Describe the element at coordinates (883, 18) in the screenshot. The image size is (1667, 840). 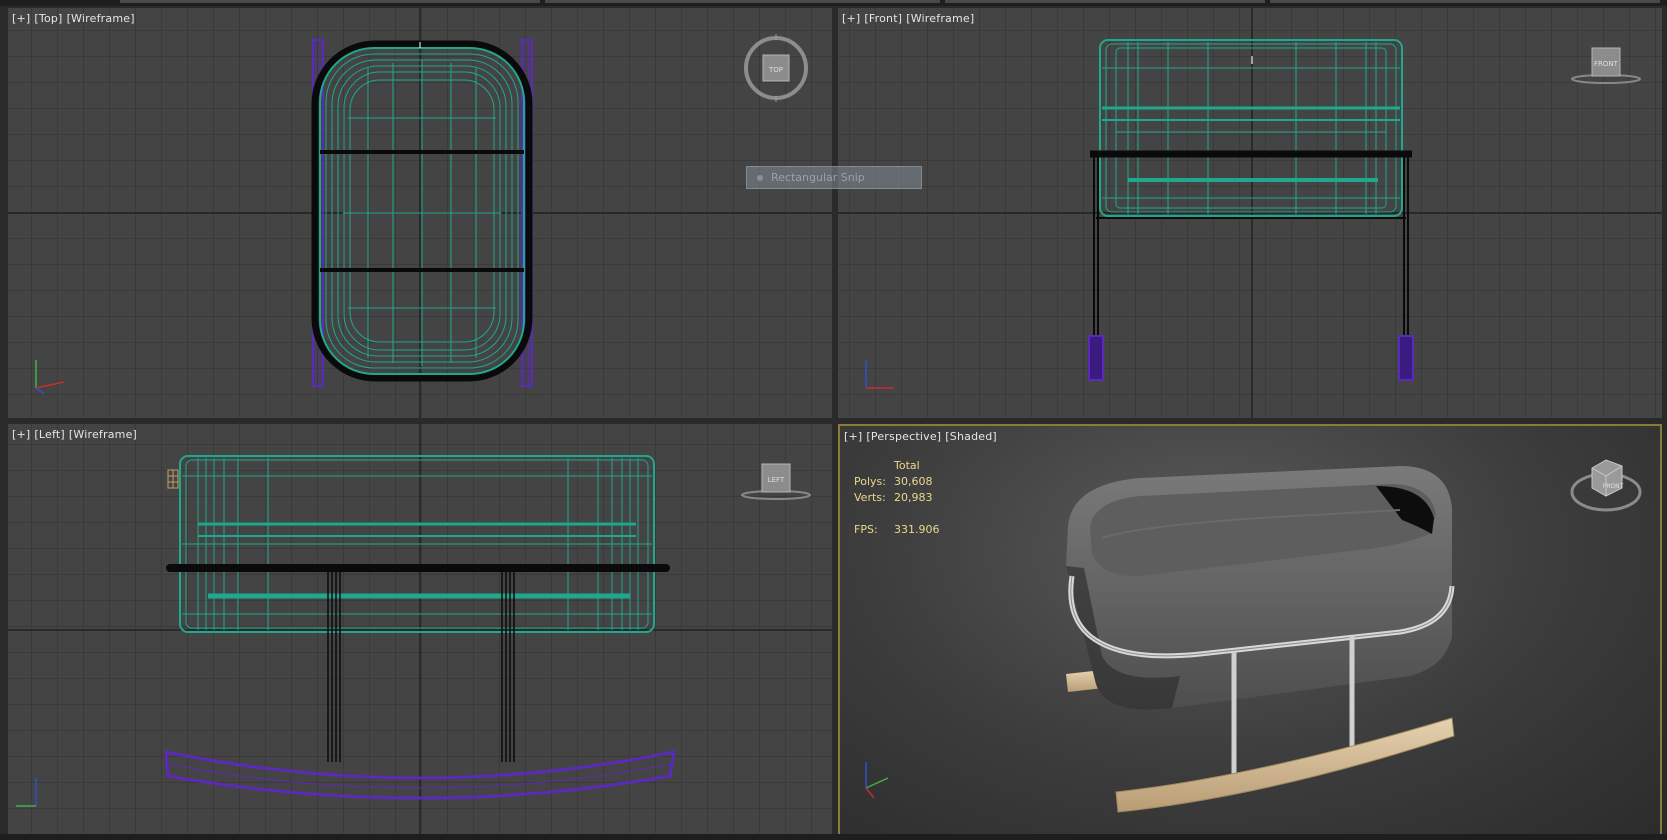
I see `viewport-point-of-view: [Front]` at that location.